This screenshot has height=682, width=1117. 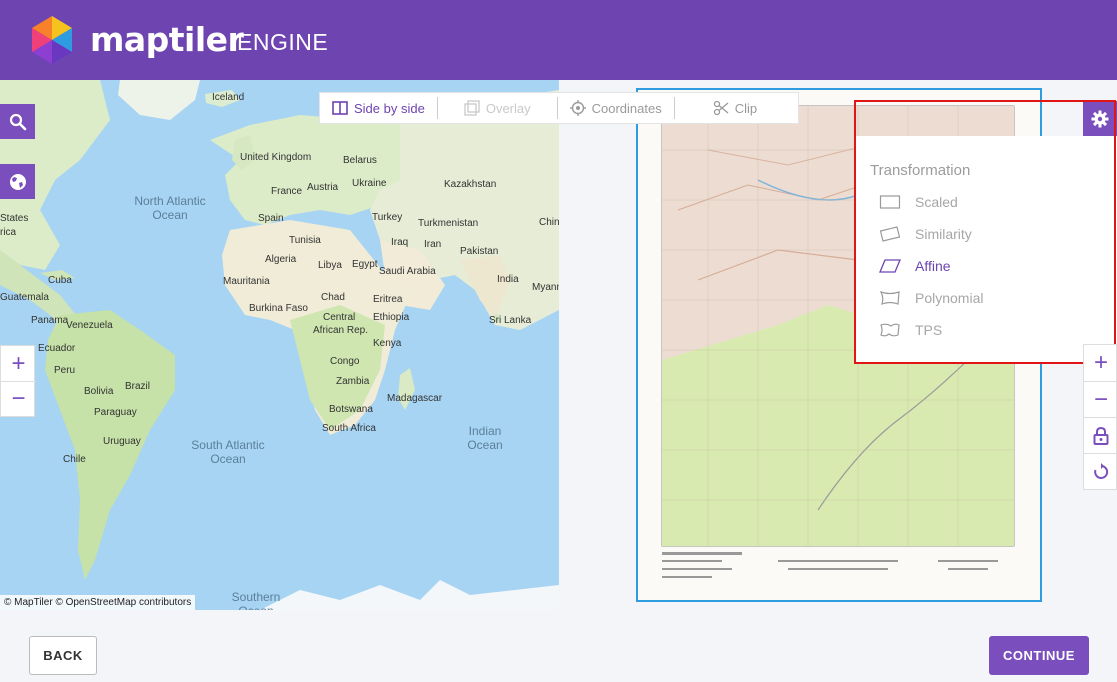 I want to click on transformation-option-polynomial: Polynomial, so click(x=931, y=298).